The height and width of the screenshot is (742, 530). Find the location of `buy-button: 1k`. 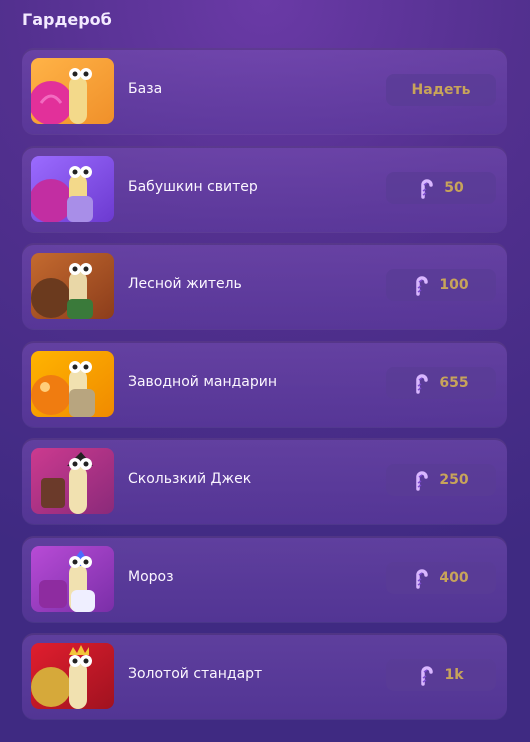

buy-button: 1k is located at coordinates (441, 675).